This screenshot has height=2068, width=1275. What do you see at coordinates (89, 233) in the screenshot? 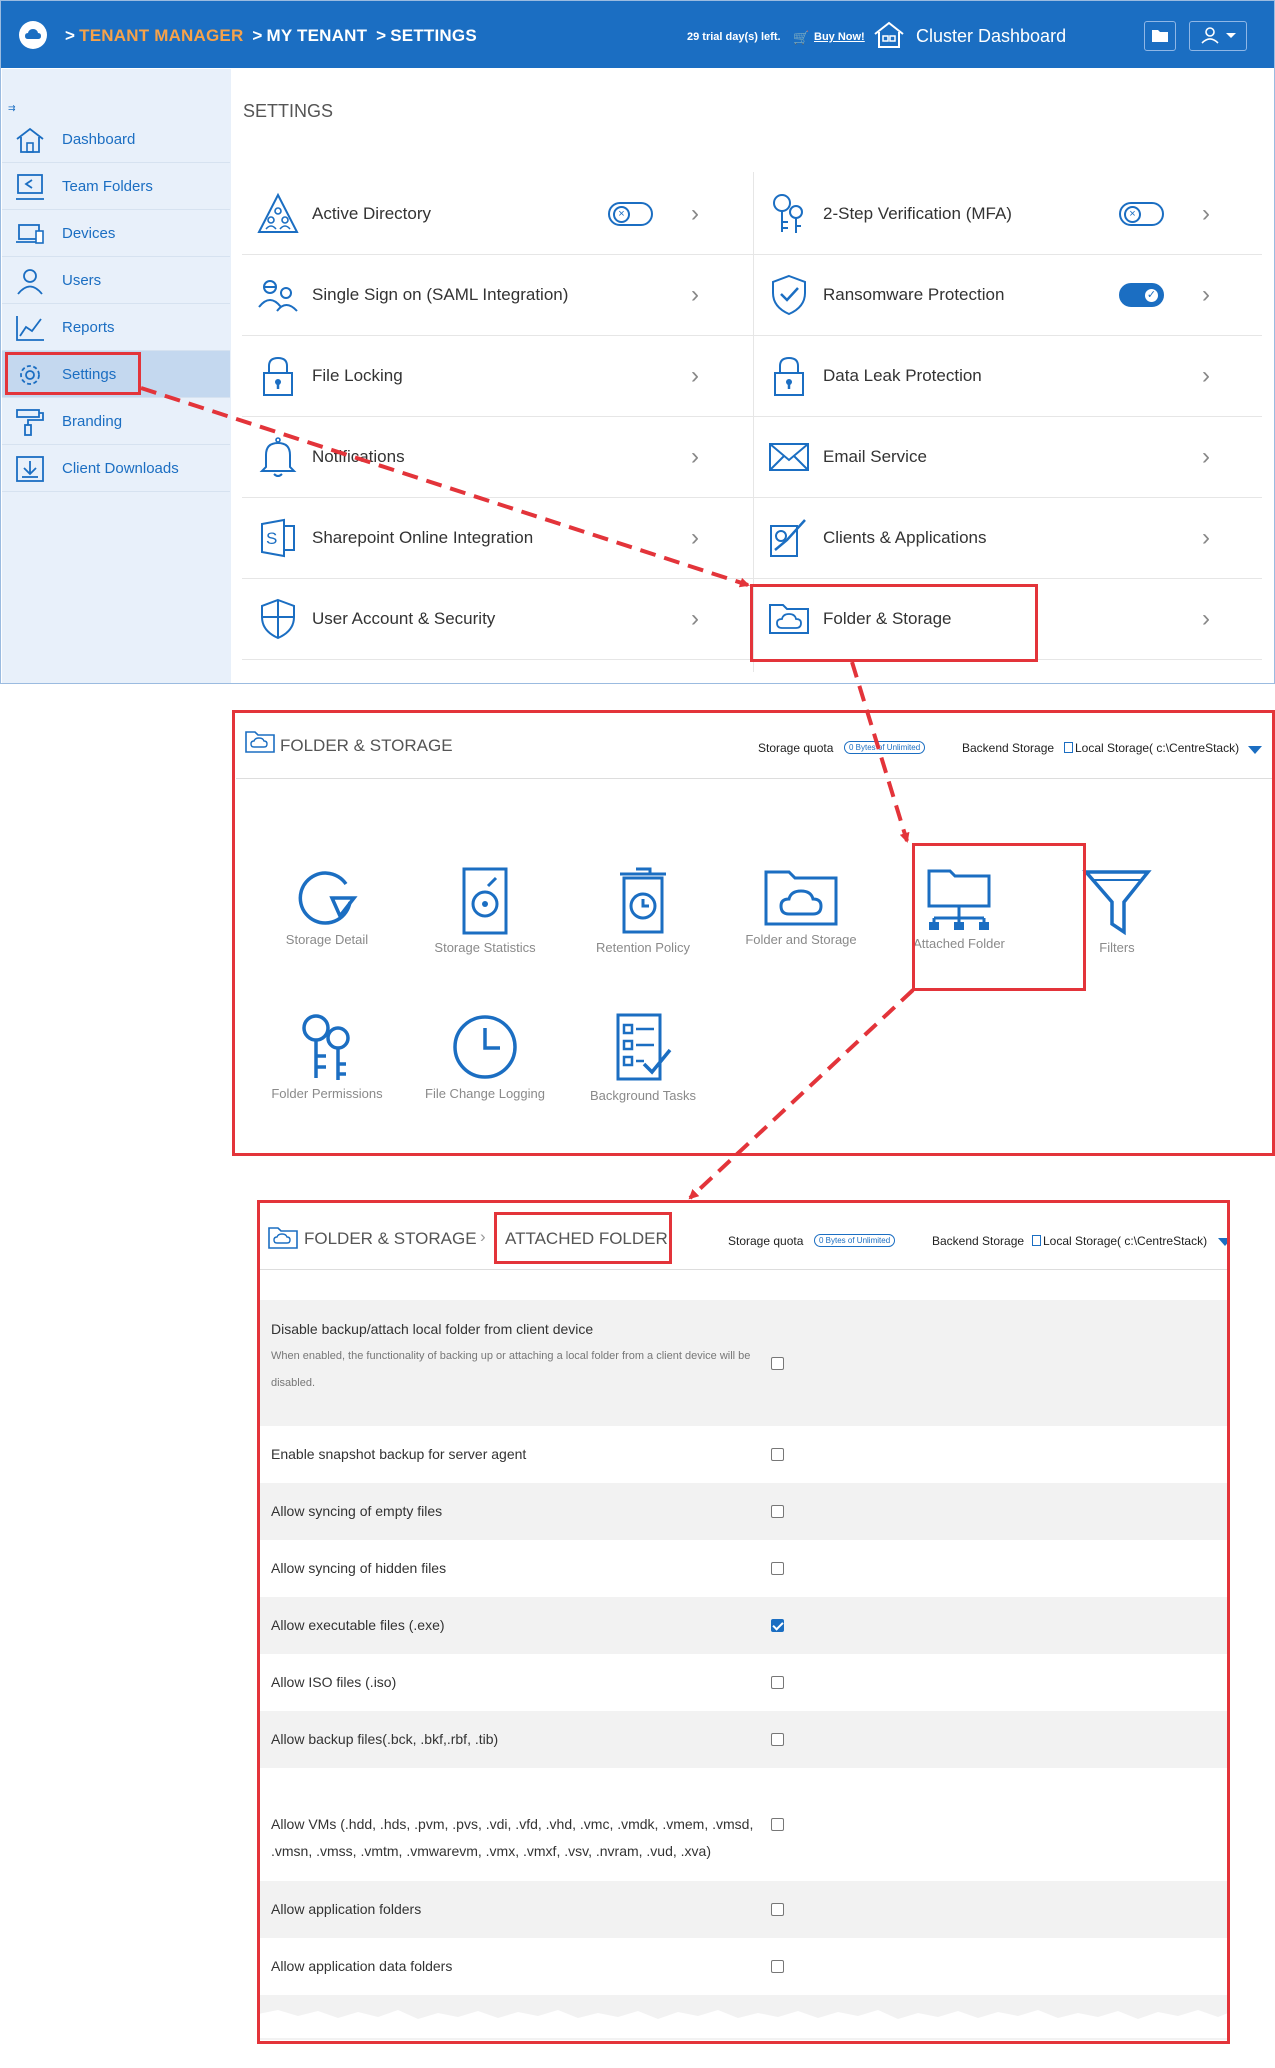
I see `sidebar-item-label: Devices` at bounding box center [89, 233].